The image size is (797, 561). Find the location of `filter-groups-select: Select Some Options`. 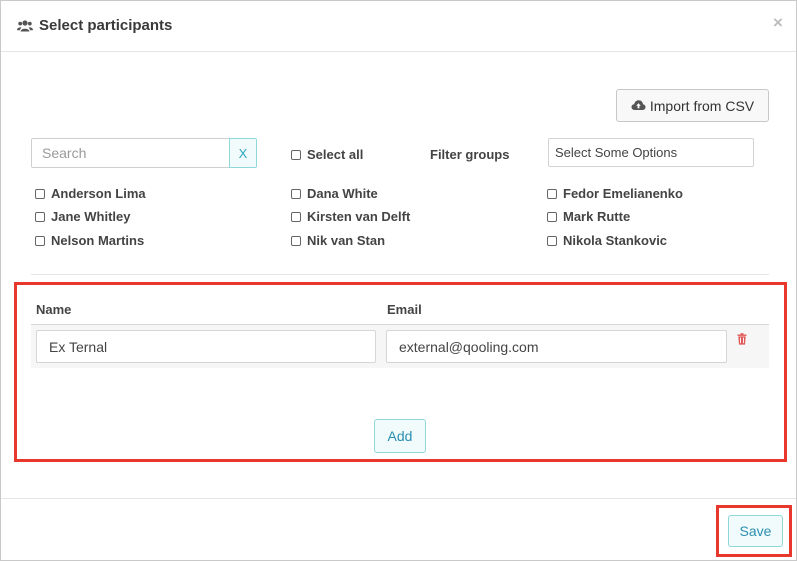

filter-groups-select: Select Some Options is located at coordinates (651, 152).